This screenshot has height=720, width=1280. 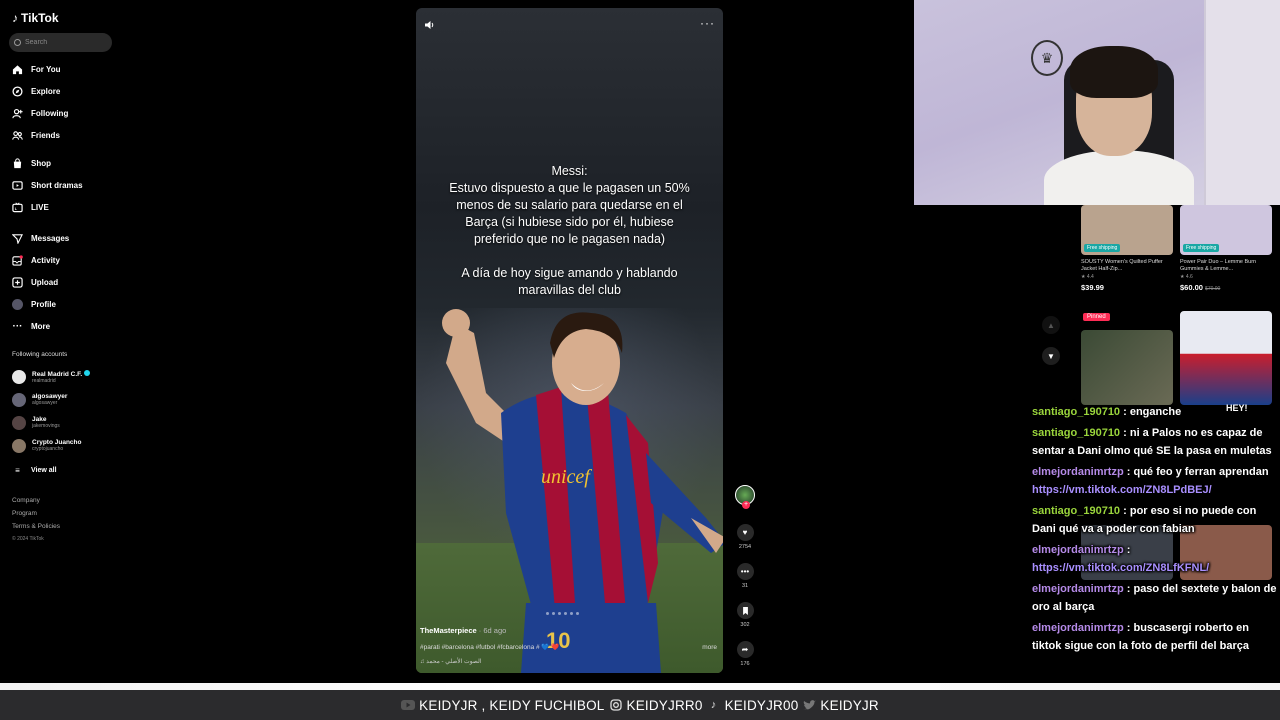 I want to click on ellipsis-icon: ···, so click(x=17, y=326).